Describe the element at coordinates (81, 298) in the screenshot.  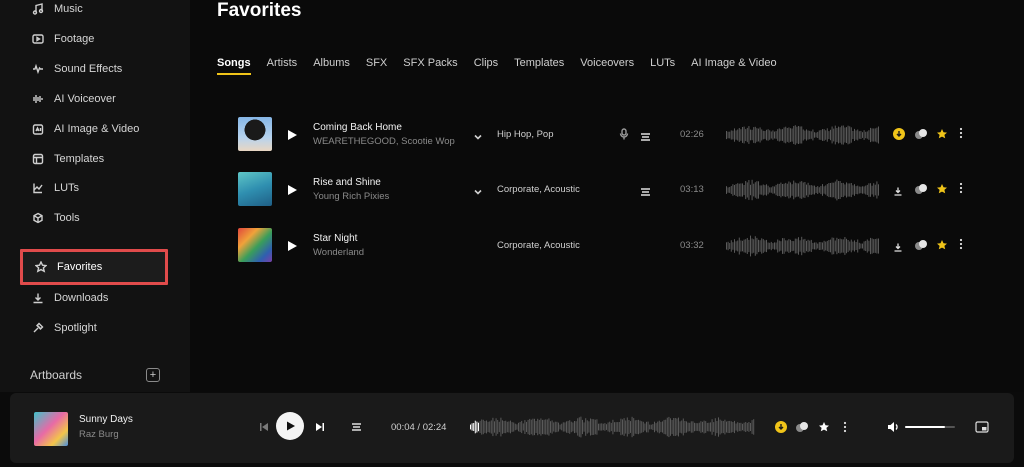
I see `sidebar-item-label: Downloads` at that location.